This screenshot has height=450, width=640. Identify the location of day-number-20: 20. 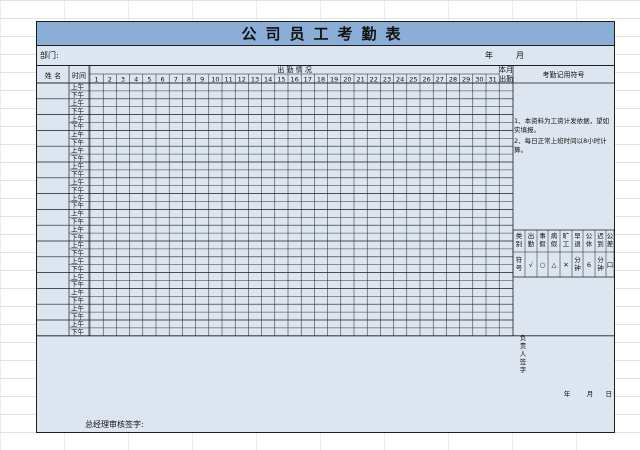
(347, 80).